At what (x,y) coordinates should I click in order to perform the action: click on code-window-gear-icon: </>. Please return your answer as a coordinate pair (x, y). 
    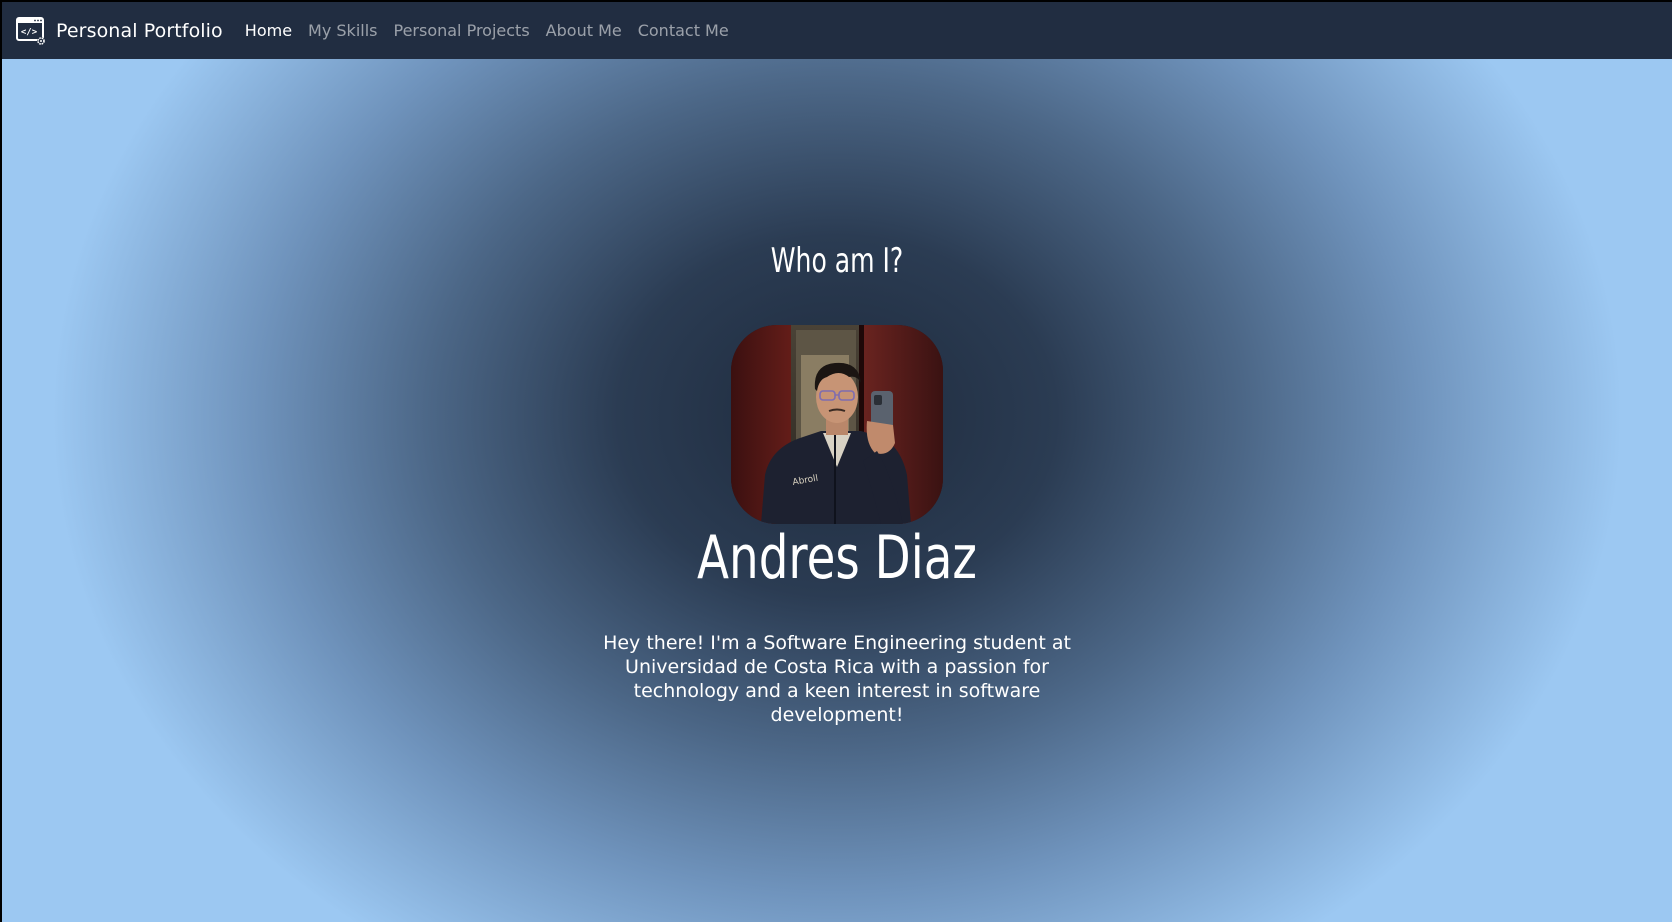
    Looking at the image, I should click on (30, 30).